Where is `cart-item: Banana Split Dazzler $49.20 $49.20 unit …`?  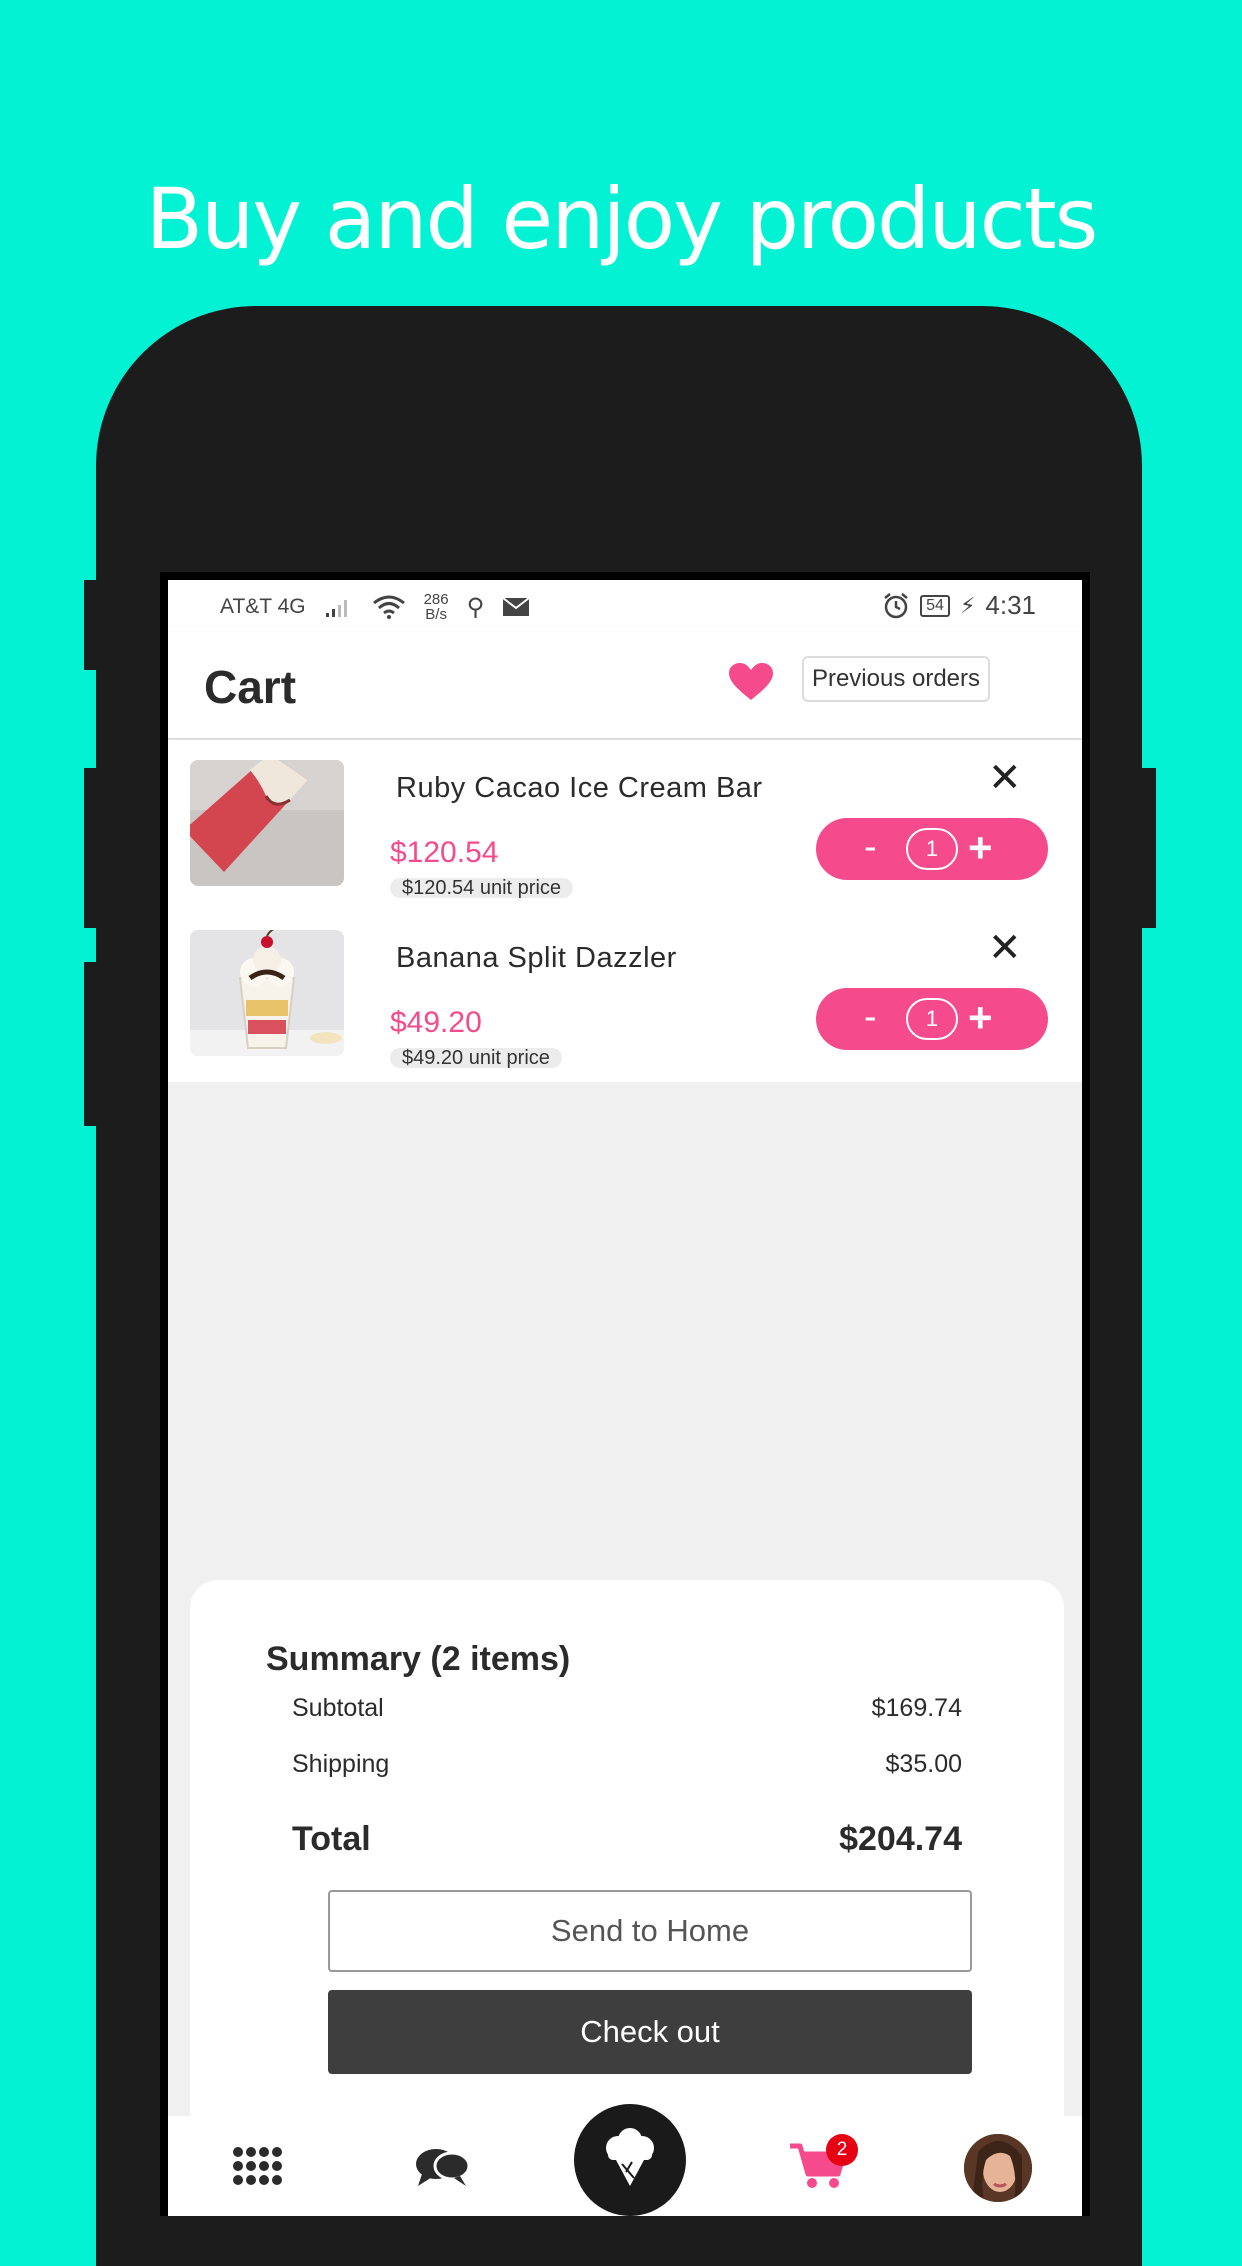 cart-item: Banana Split Dazzler $49.20 $49.20 unit … is located at coordinates (625, 995).